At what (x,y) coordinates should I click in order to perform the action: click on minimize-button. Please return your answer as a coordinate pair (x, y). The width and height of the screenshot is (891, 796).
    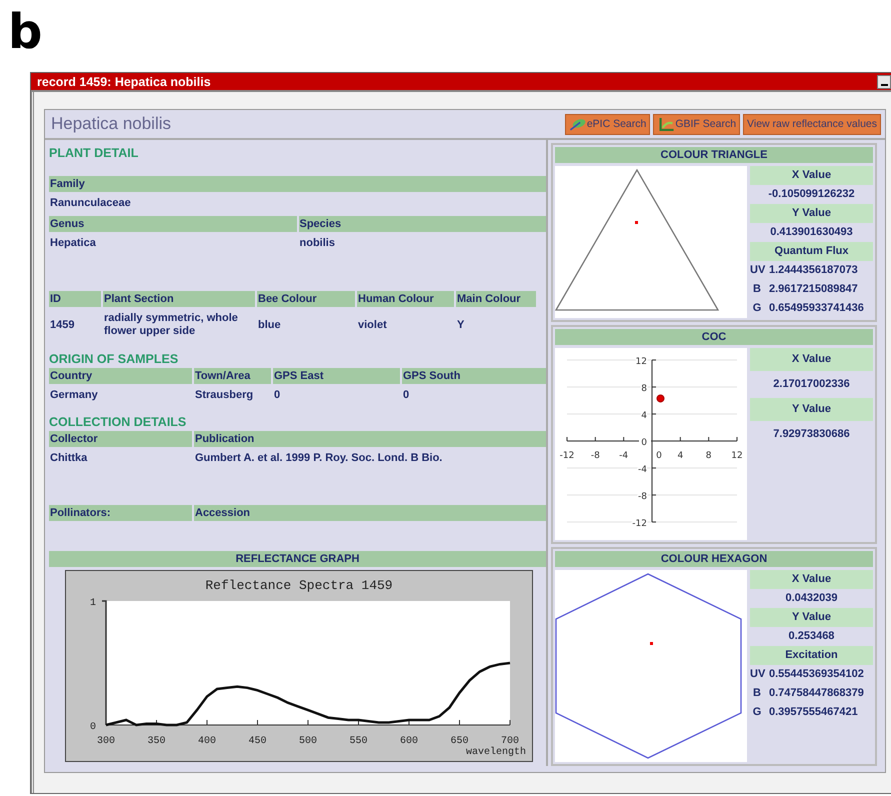
    Looking at the image, I should click on (884, 81).